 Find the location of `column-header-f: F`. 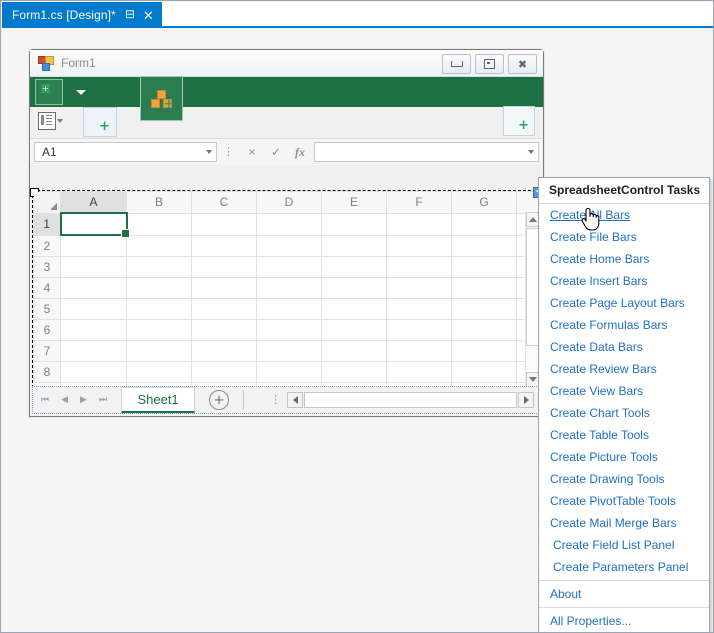

column-header-f: F is located at coordinates (419, 202).